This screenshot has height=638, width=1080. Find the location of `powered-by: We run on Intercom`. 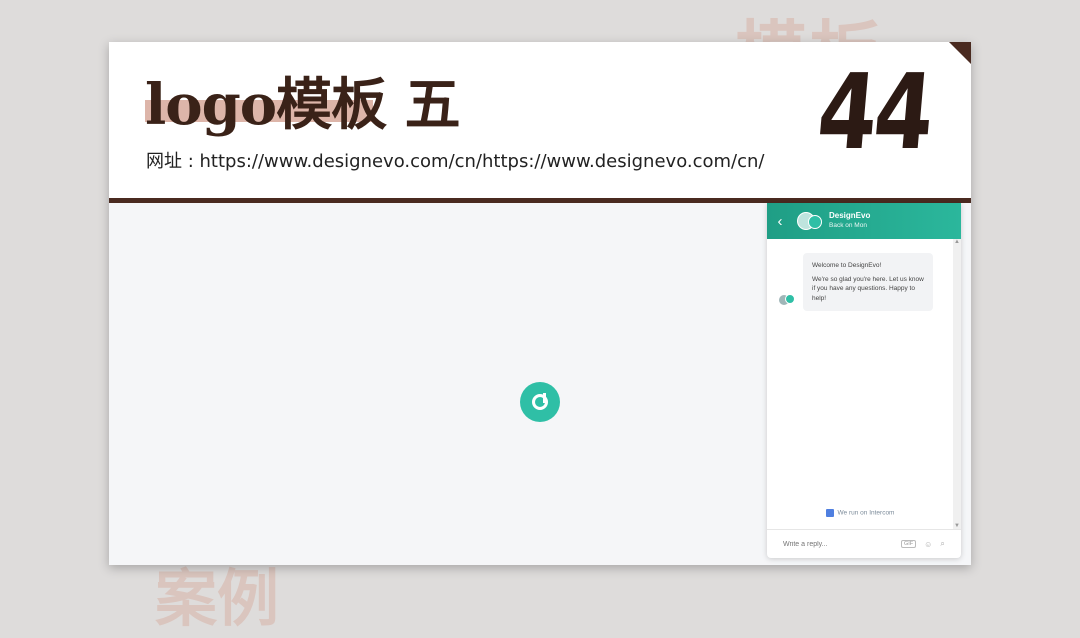

powered-by: We run on Intercom is located at coordinates (860, 513).